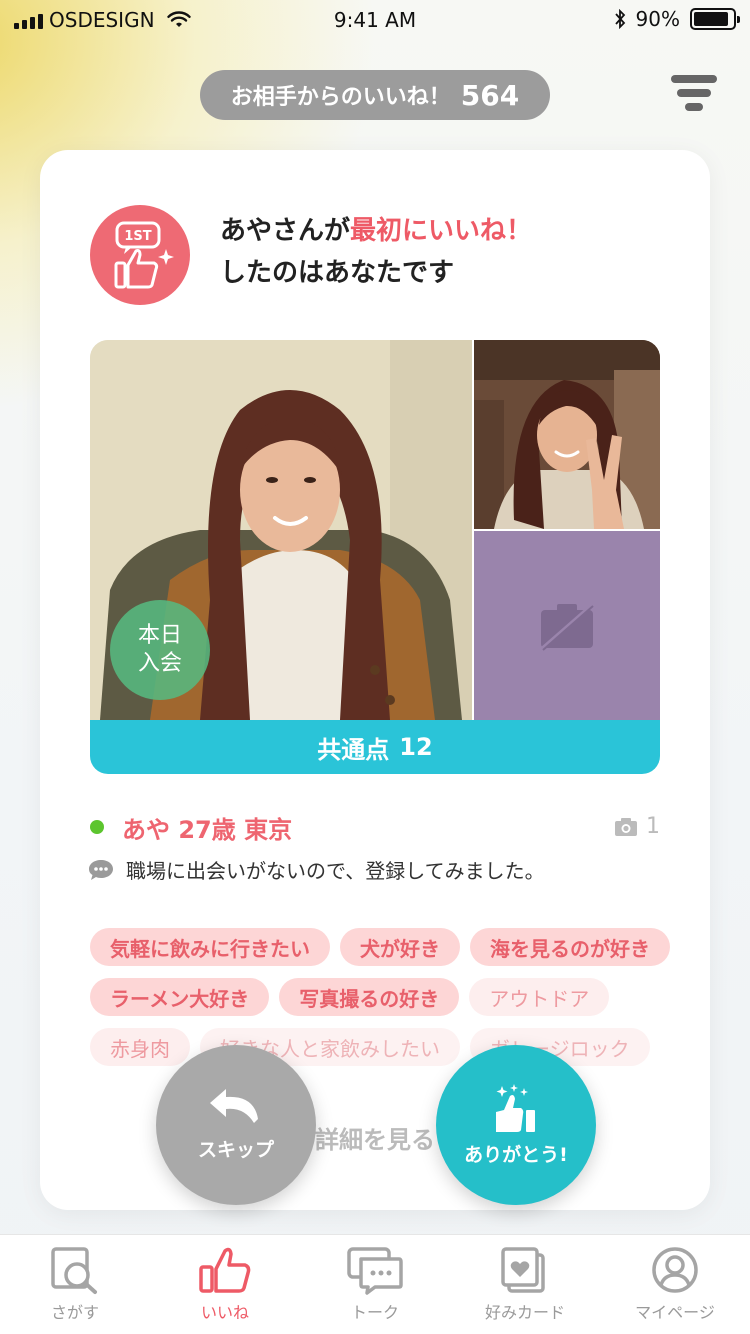 This screenshot has height=1334, width=750. What do you see at coordinates (375, 827) in the screenshot?
I see `profile-summary: あや 27歳 東京 1` at bounding box center [375, 827].